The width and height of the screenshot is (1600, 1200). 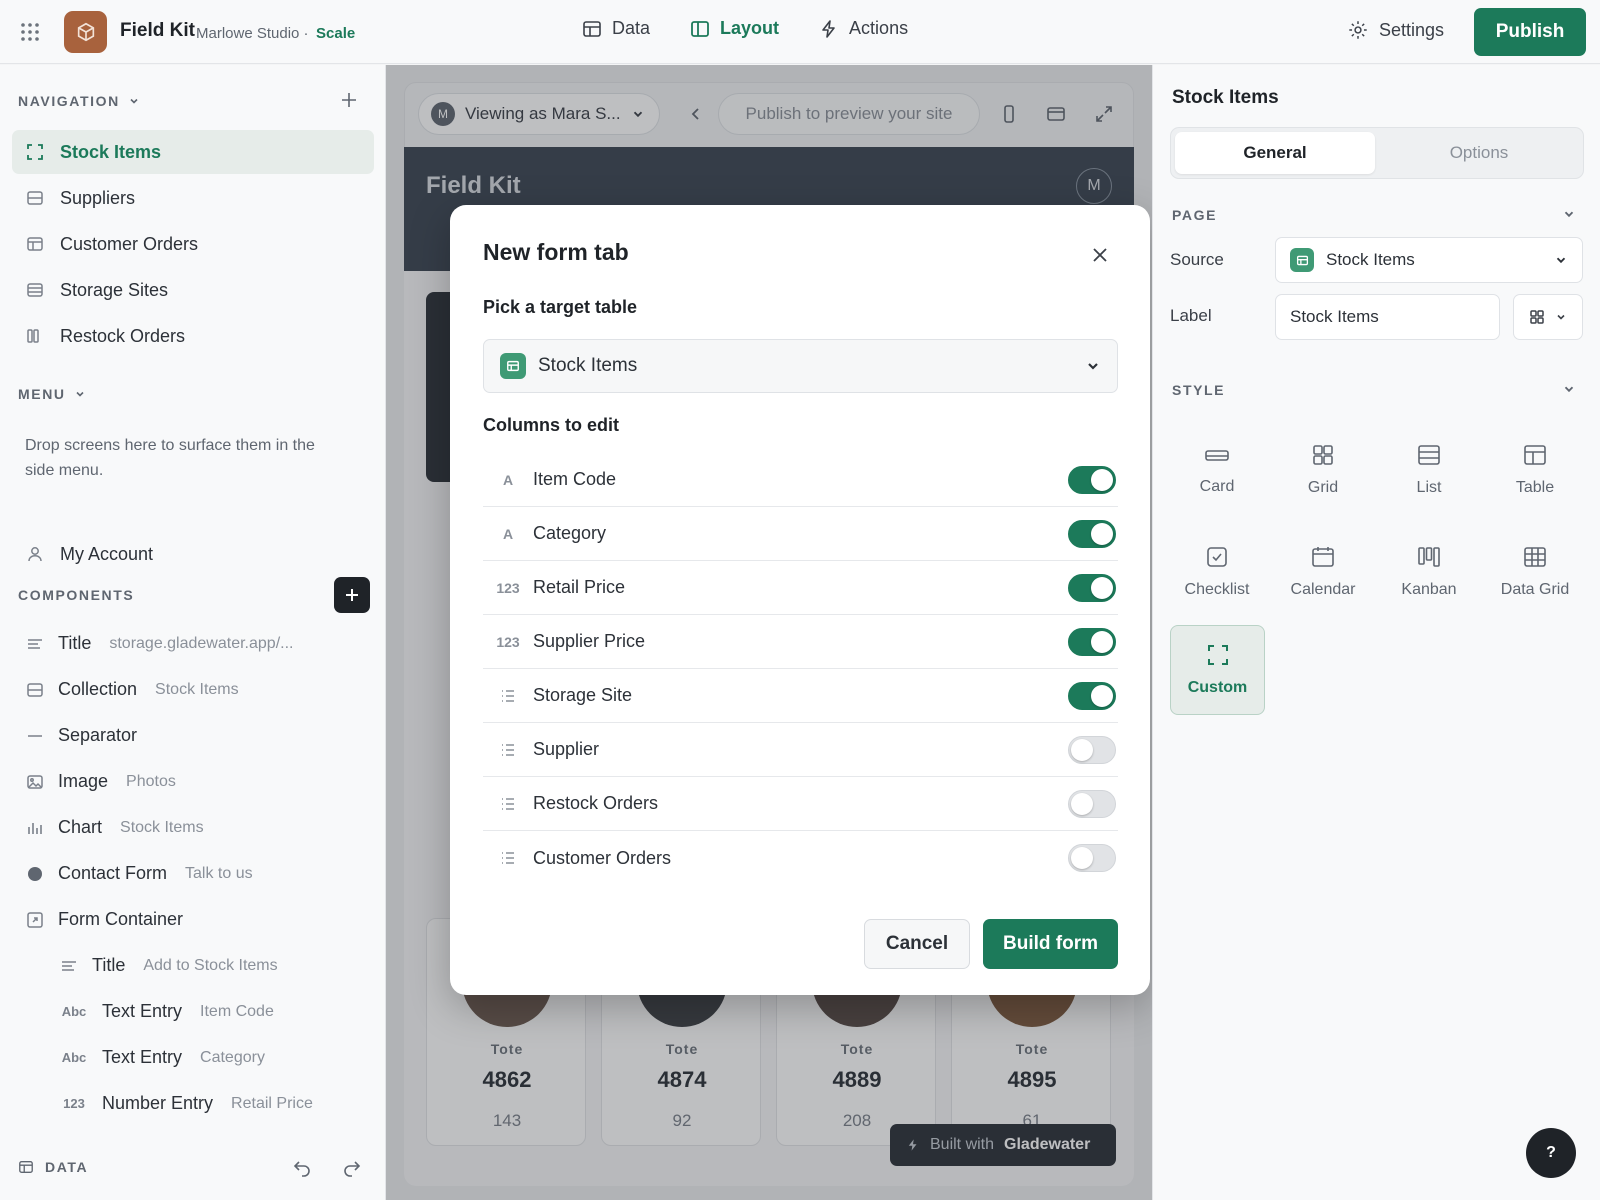 What do you see at coordinates (800, 480) in the screenshot?
I see `column-row-item-code: A Item Code` at bounding box center [800, 480].